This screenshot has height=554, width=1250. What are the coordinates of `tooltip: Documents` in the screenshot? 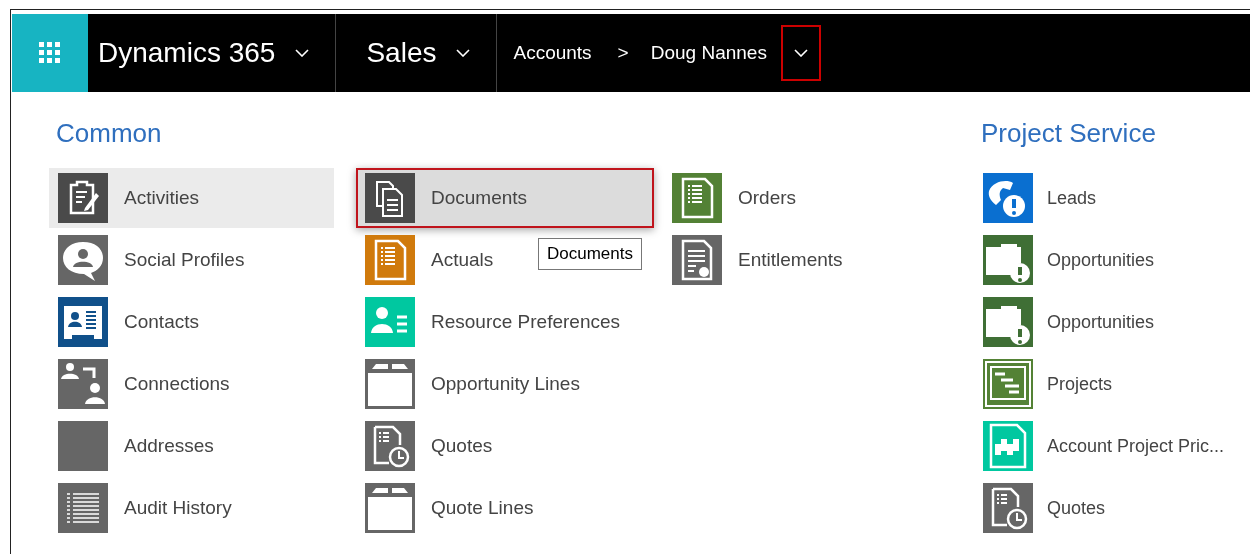 It's located at (590, 254).